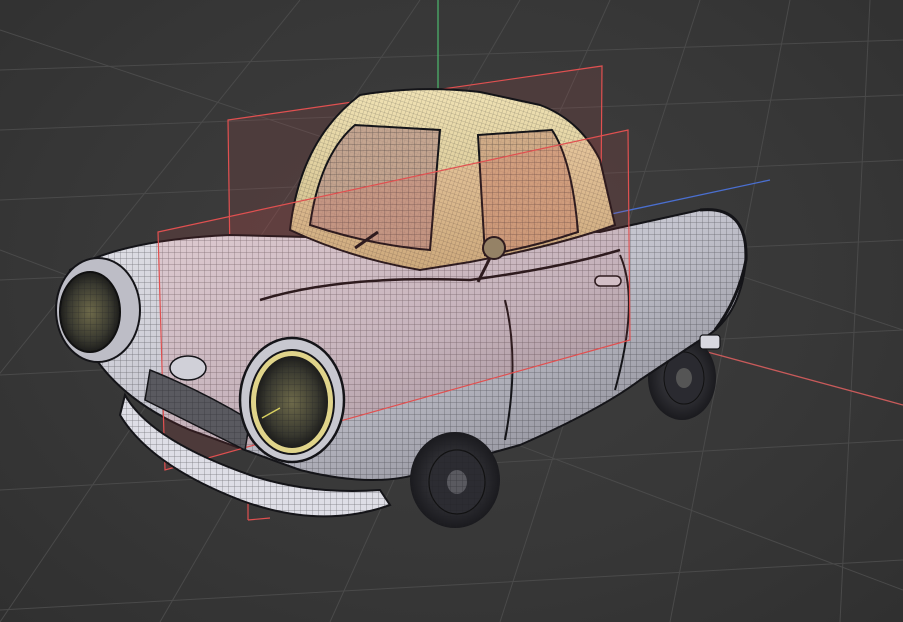 The image size is (903, 622). What do you see at coordinates (292, 400) in the screenshot?
I see `right-headlight` at bounding box center [292, 400].